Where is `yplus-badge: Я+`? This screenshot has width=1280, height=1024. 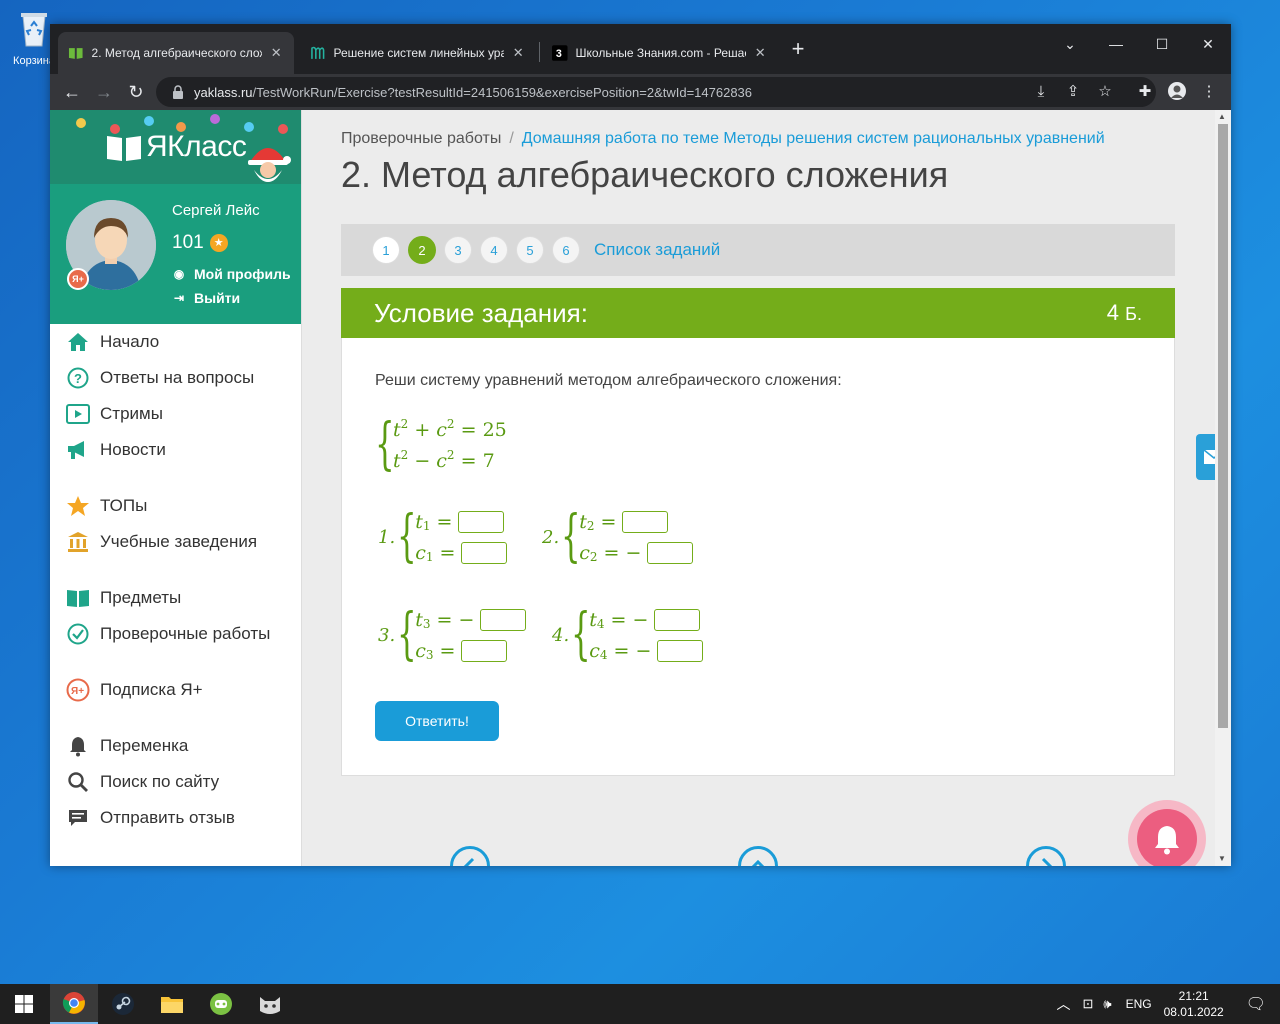
yplus-badge: Я+ is located at coordinates (78, 279).